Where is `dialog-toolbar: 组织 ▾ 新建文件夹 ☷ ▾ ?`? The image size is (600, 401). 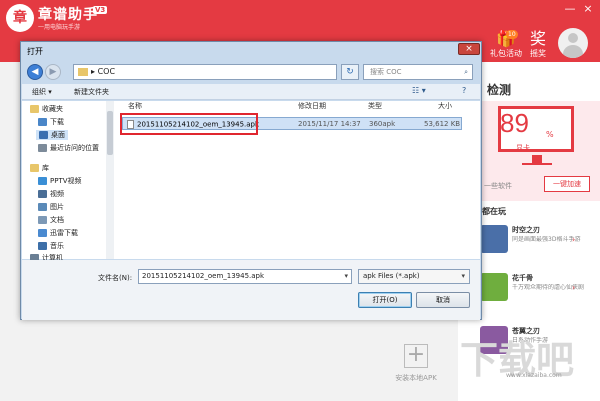
dialog-toolbar: 组织 ▾ 新建文件夹 ☷ ▾ ? is located at coordinates (251, 92).